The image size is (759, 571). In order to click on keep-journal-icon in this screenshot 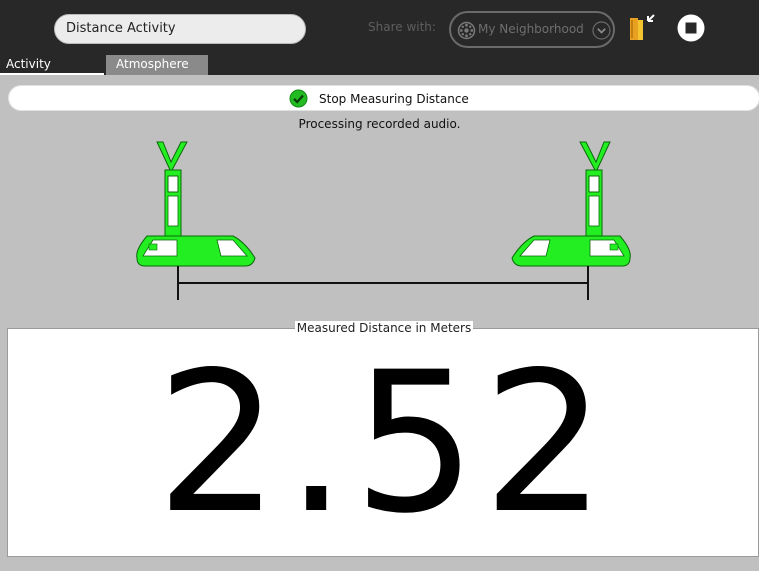, I will do `click(643, 27)`.